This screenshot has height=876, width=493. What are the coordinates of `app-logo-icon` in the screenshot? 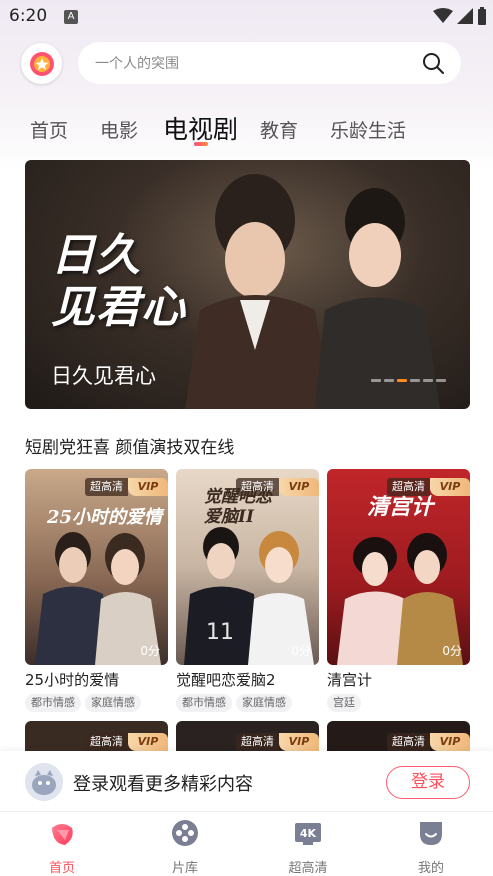 It's located at (41, 63).